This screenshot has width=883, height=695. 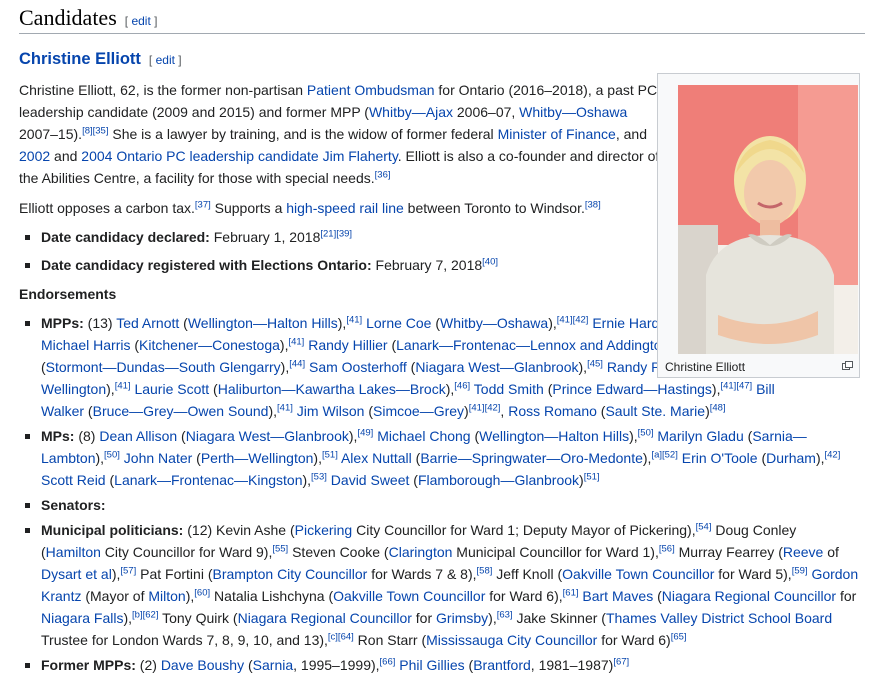 What do you see at coordinates (147, 323) in the screenshot?
I see `wiki-link: Ted Arnott` at bounding box center [147, 323].